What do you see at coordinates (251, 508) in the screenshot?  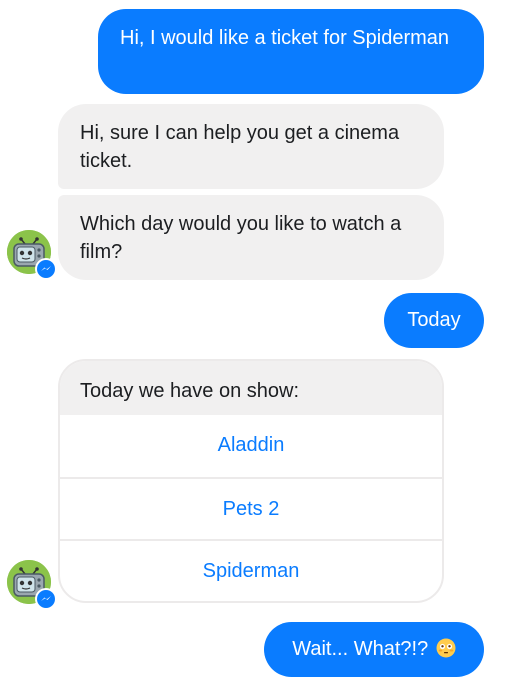 I see `quick-reply-pets-2: Pets 2` at bounding box center [251, 508].